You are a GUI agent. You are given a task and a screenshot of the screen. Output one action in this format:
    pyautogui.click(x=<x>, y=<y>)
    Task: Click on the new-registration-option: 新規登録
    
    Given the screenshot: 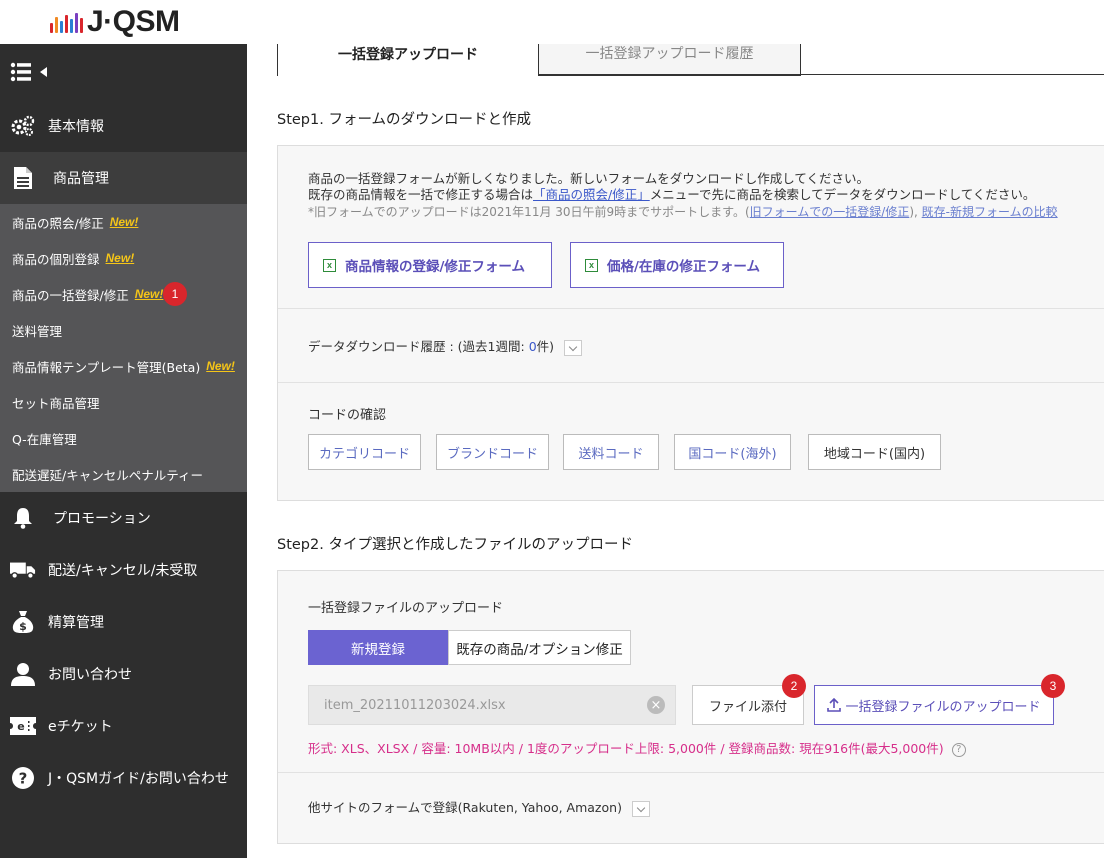 What is the action you would take?
    pyautogui.click(x=378, y=647)
    